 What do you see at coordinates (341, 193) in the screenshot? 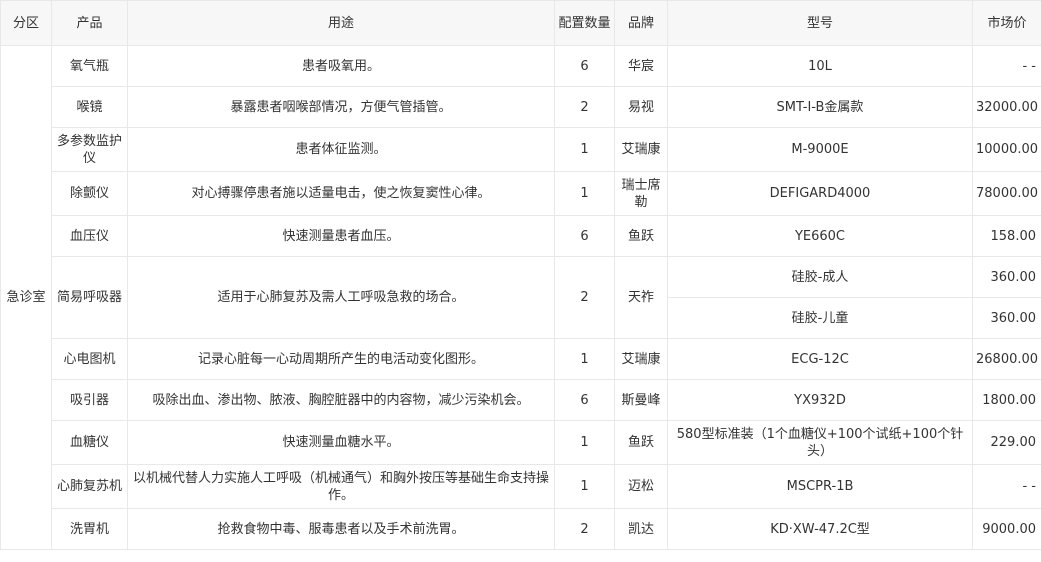
I see `usage-cell: 对心搏骤停患者施以适量电击，使之恢复窦性心律。` at bounding box center [341, 193].